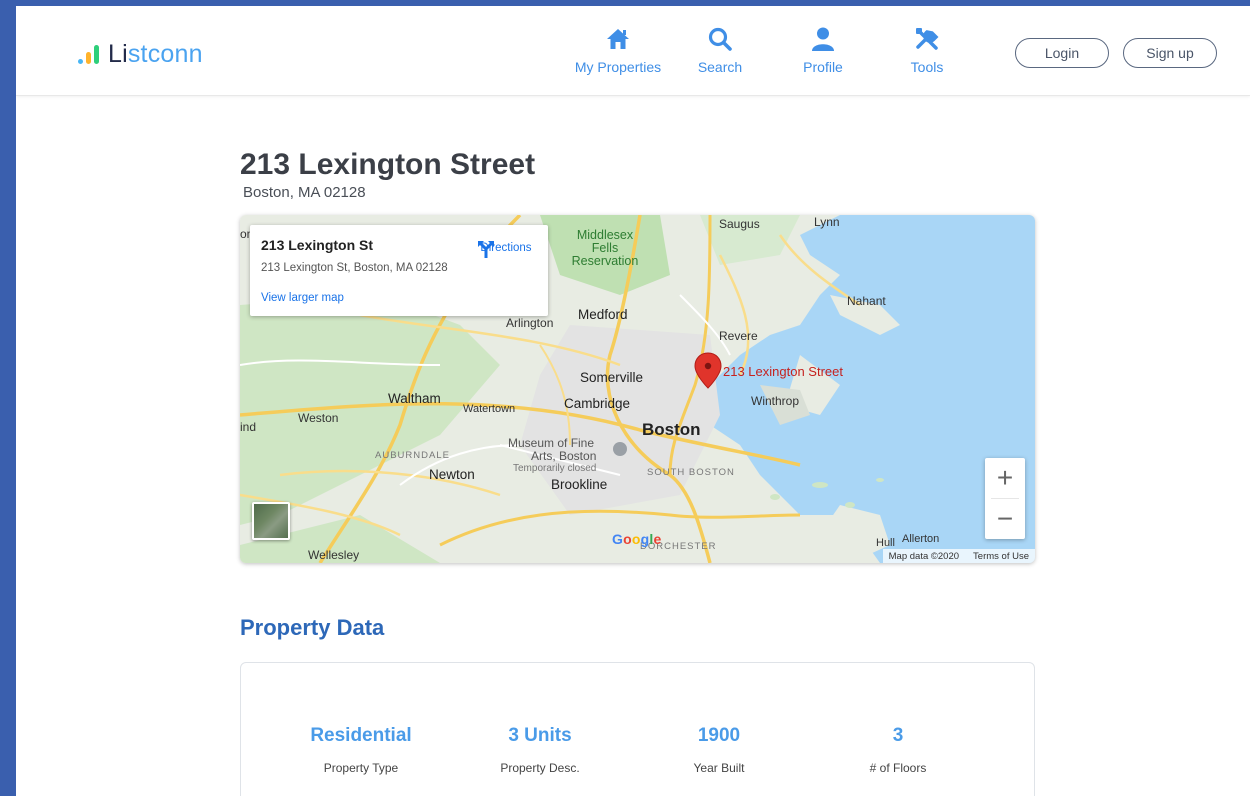 The width and height of the screenshot is (1250, 796). I want to click on google-logo: Google, so click(637, 539).